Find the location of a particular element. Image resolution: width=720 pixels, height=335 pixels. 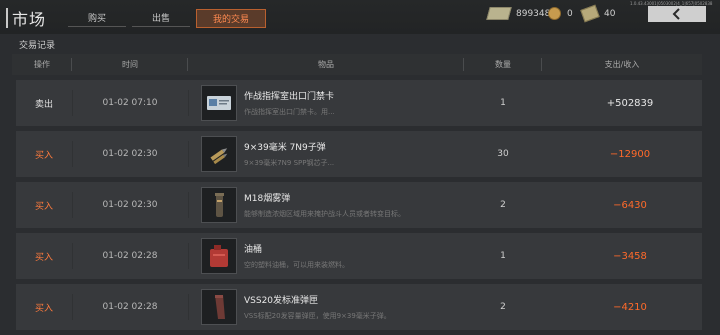

row-amount: −4210 is located at coordinates (630, 307).